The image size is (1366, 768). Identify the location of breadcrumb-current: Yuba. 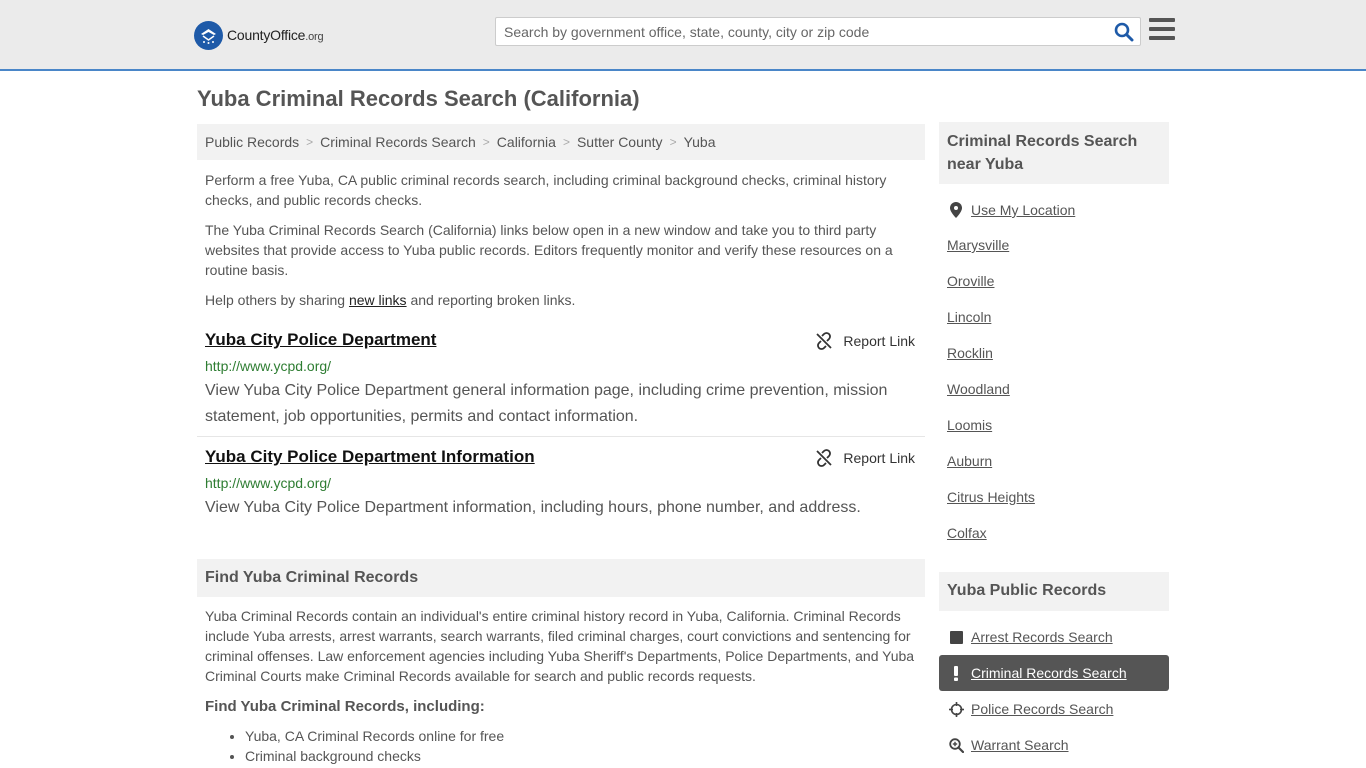
(699, 142).